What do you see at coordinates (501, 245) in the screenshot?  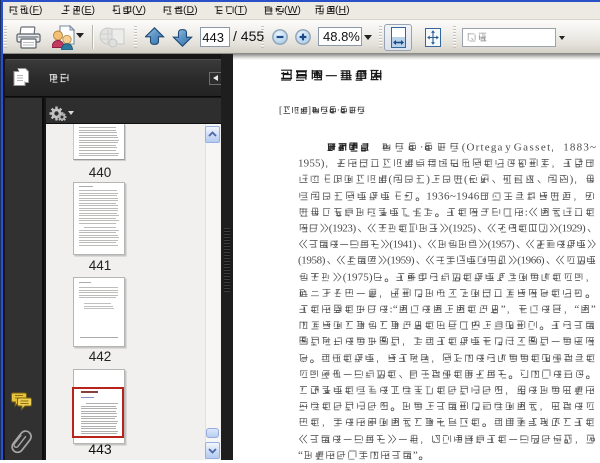 I see `svg-text: (1957)` at bounding box center [501, 245].